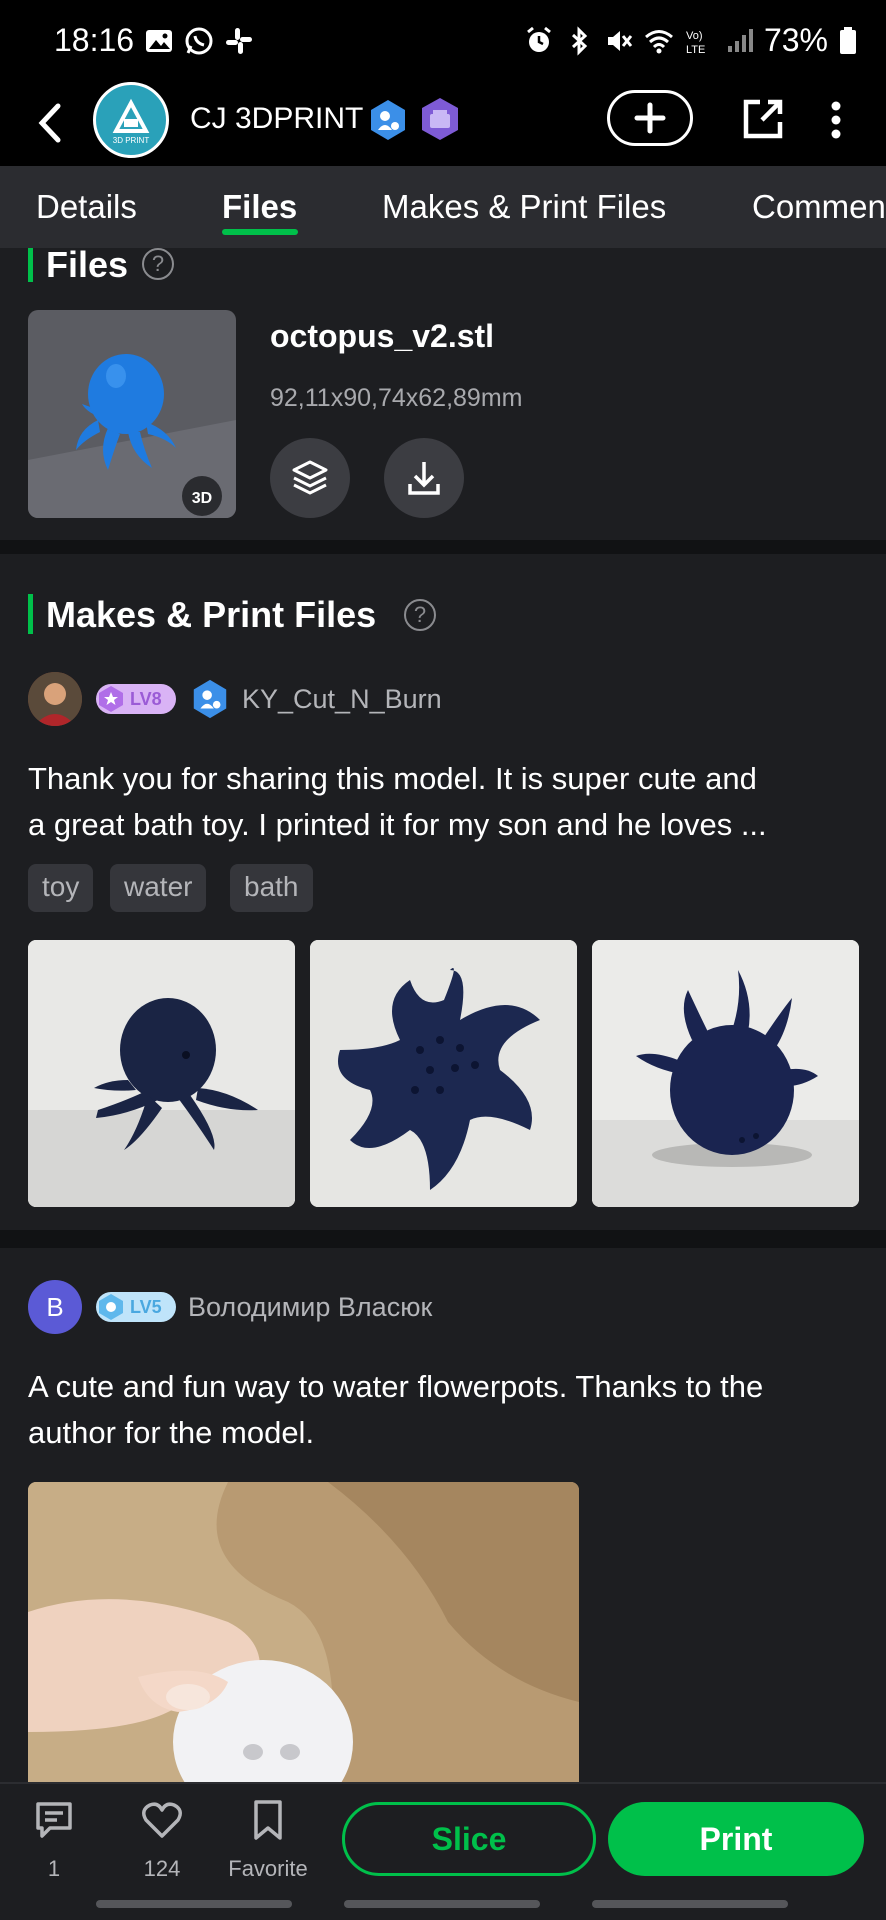  What do you see at coordinates (694, 36) in the screenshot?
I see `svg-text: Vo)` at bounding box center [694, 36].